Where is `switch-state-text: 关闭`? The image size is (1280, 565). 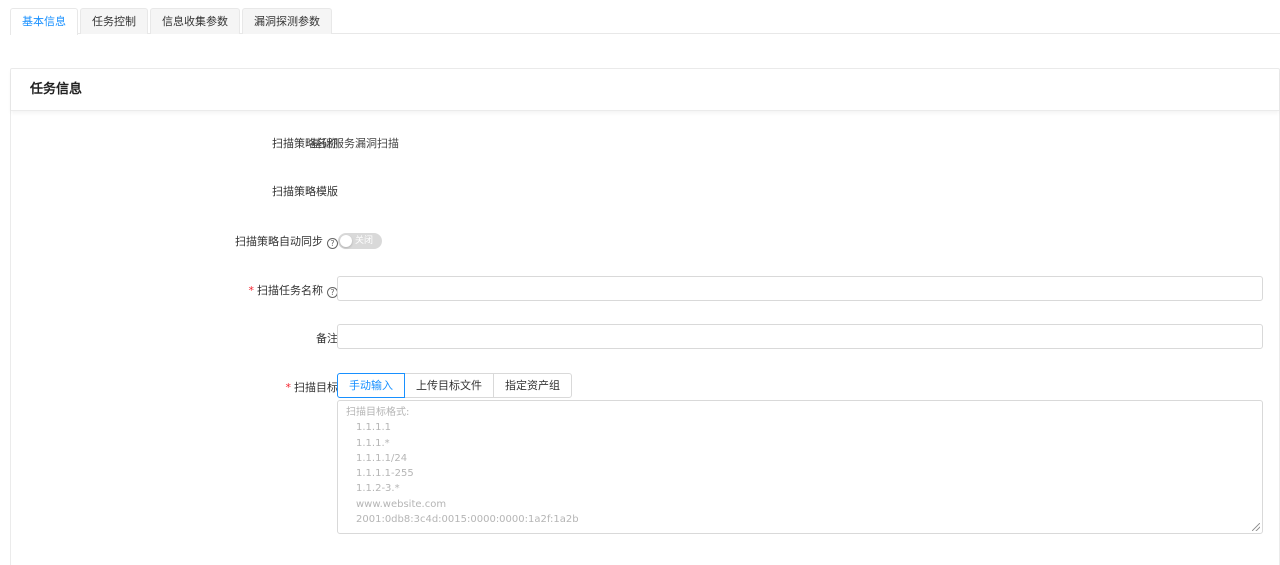
switch-state-text: 关闭 is located at coordinates (364, 241).